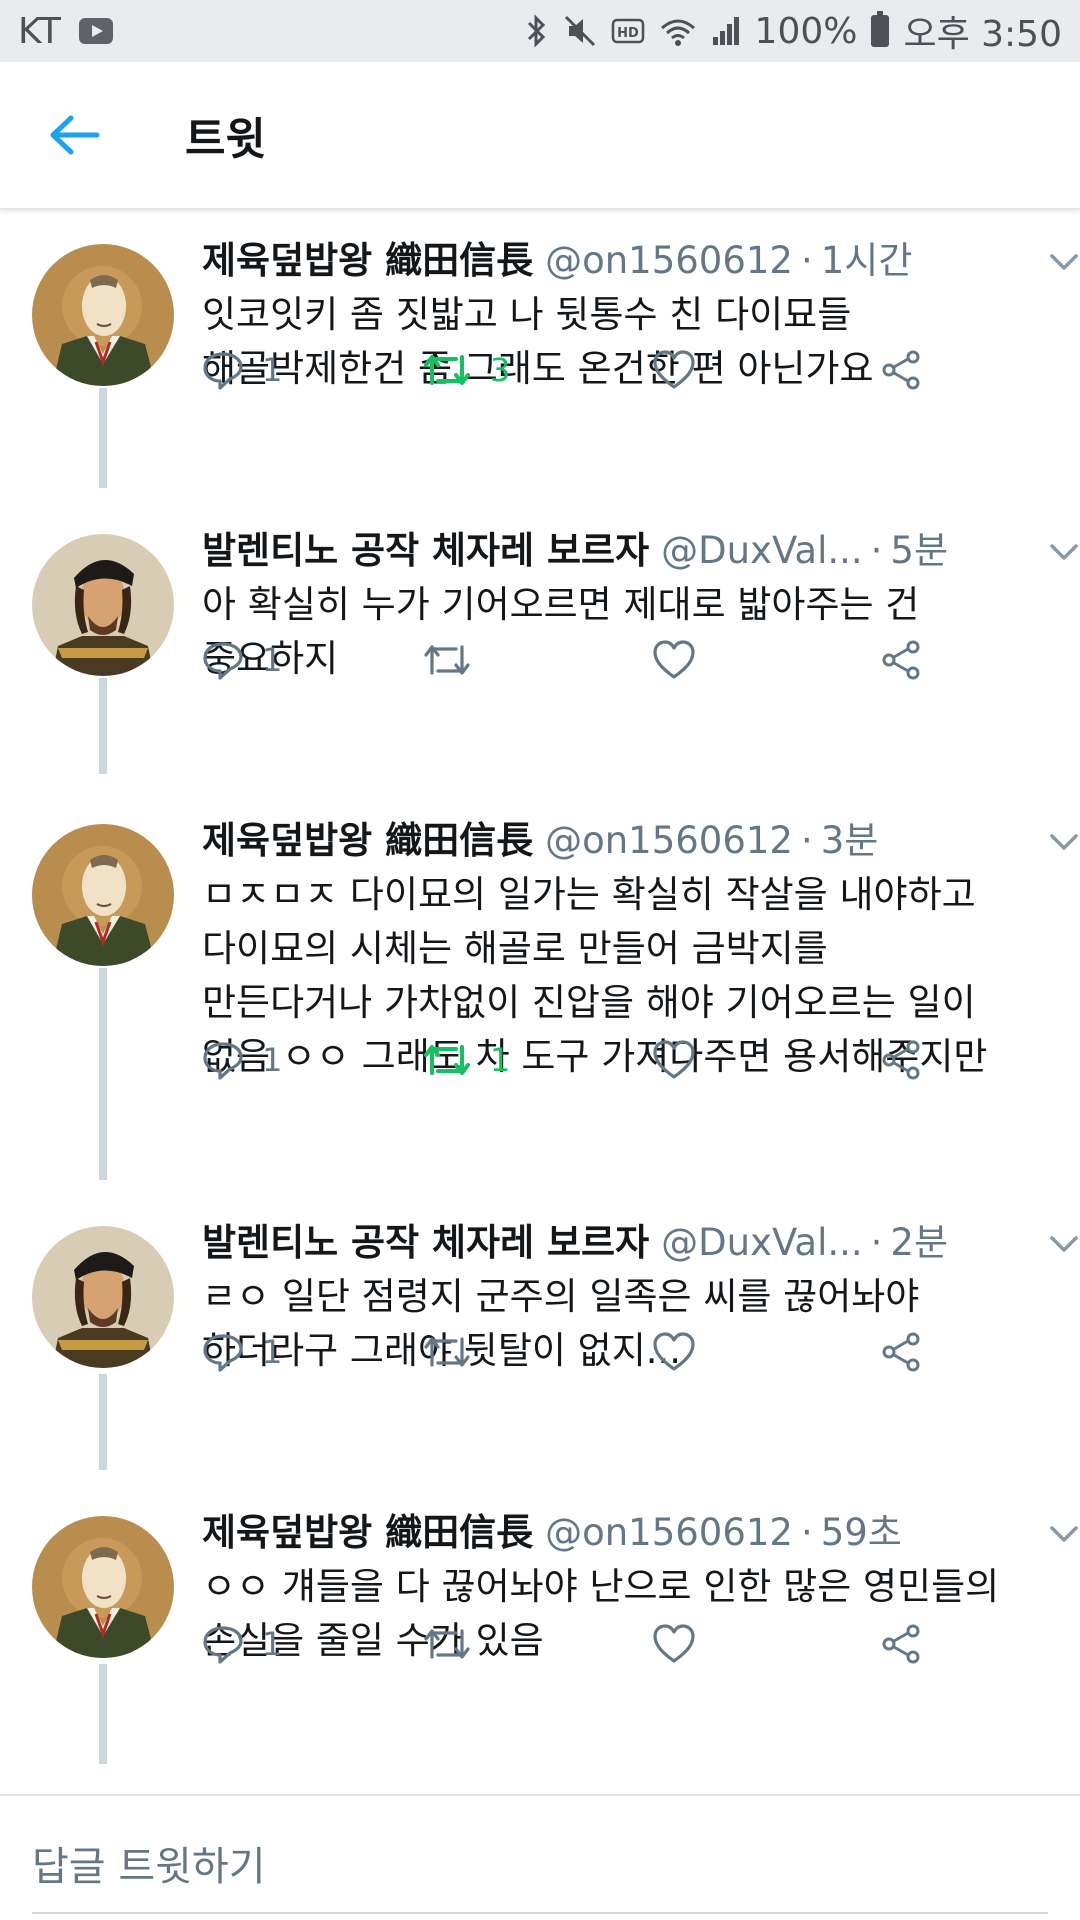  What do you see at coordinates (149, 1863) in the screenshot?
I see `reply-input: 답글 트윗하기` at bounding box center [149, 1863].